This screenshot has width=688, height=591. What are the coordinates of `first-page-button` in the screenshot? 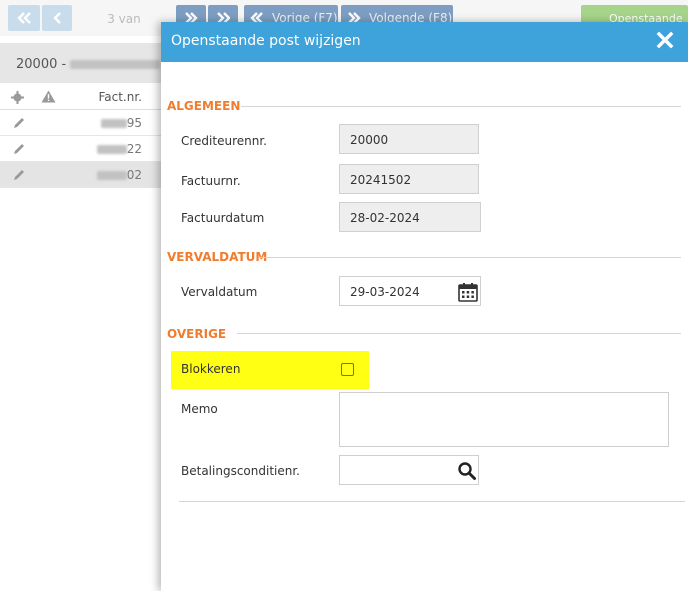 It's located at (24, 18).